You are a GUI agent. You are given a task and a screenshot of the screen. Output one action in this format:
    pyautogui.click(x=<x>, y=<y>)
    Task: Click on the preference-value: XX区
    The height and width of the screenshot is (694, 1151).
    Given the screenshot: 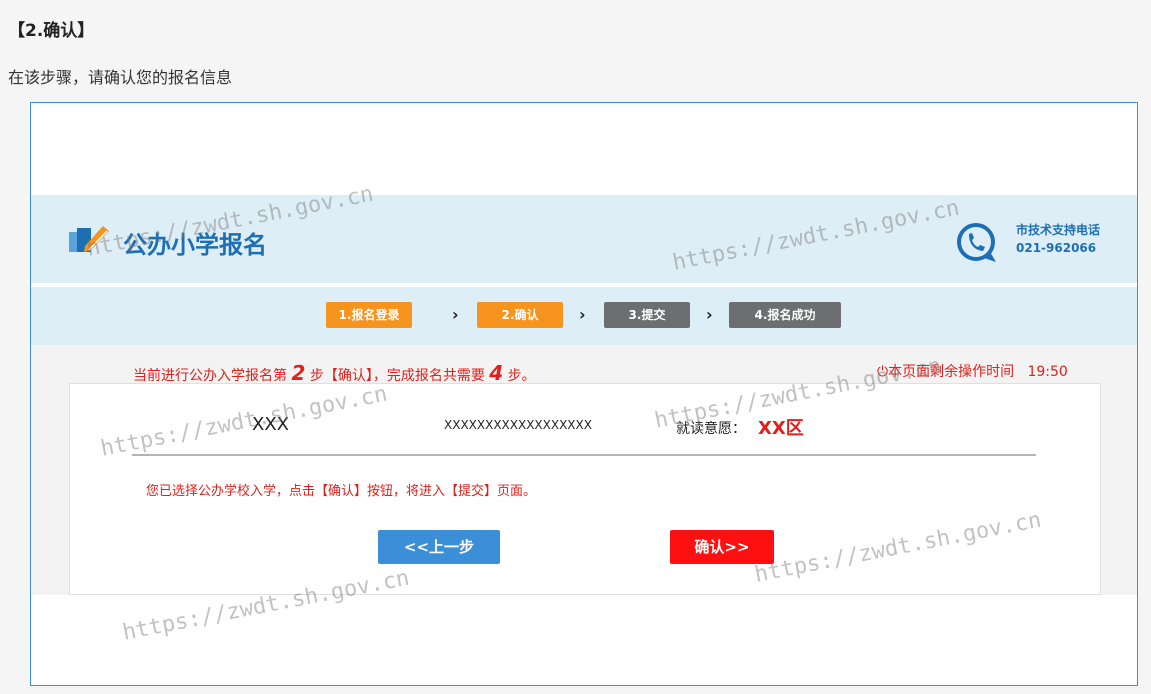 What is the action you would take?
    pyautogui.click(x=781, y=428)
    